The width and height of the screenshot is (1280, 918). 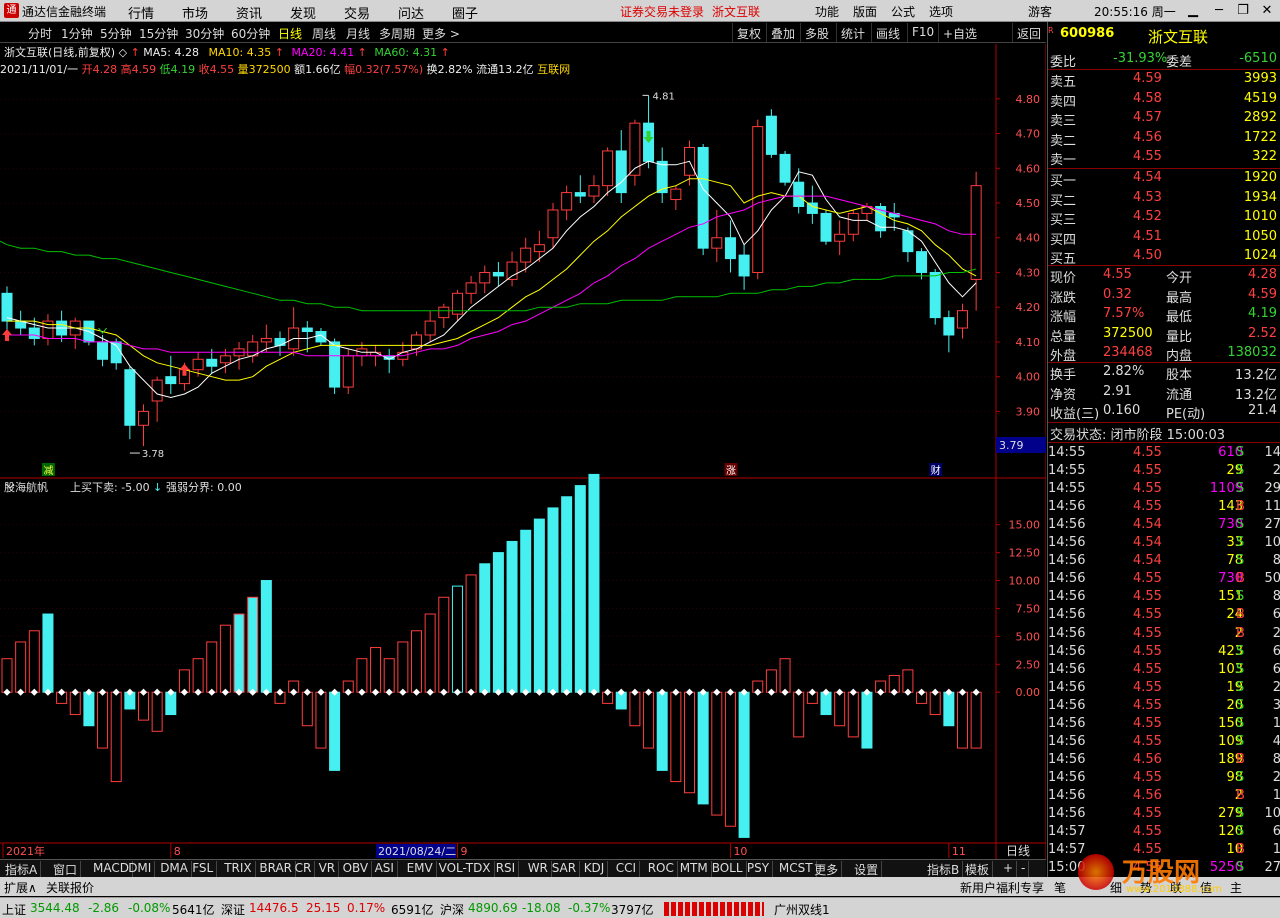 What do you see at coordinates (827, 869) in the screenshot?
I see `indicator-tab-24: 更多` at bounding box center [827, 869].